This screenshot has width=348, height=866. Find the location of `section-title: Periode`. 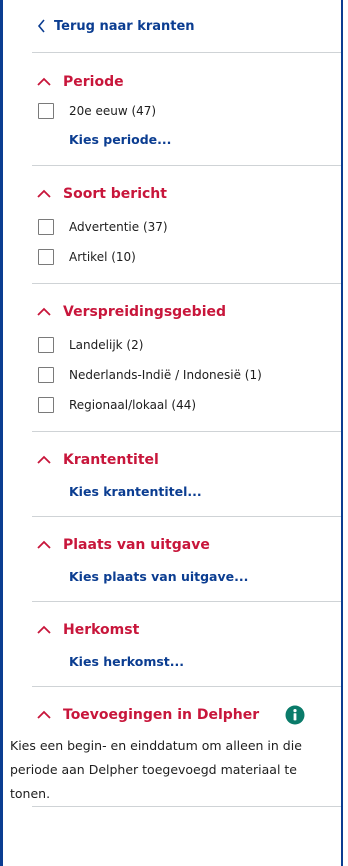

section-title: Periode is located at coordinates (93, 82).